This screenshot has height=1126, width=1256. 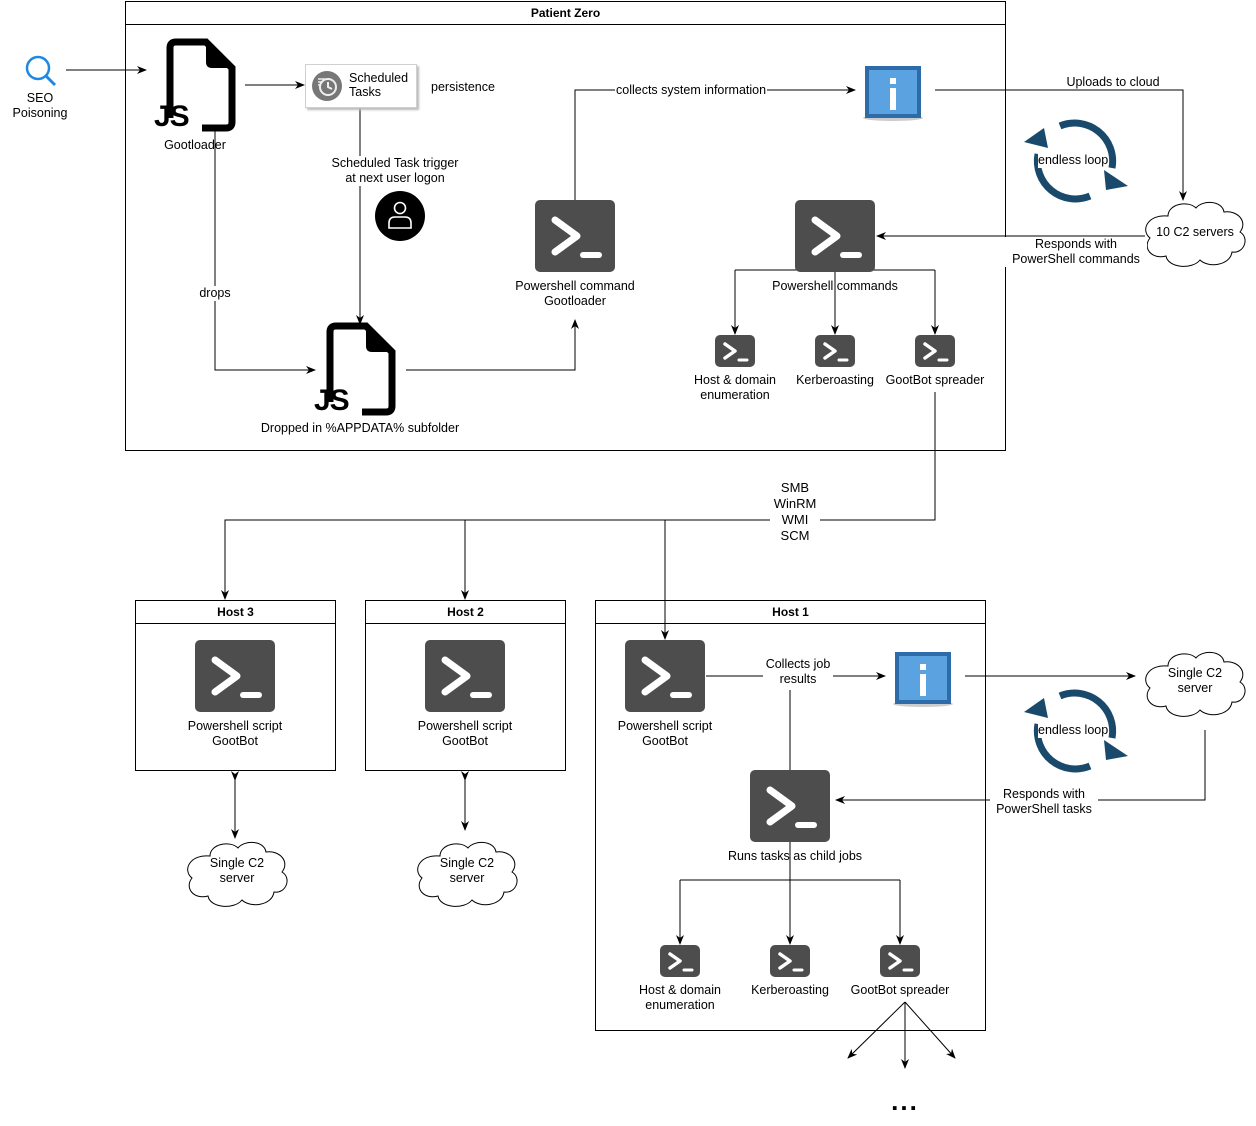 What do you see at coordinates (235, 726) in the screenshot?
I see `host3-ps-line1: Powershell script` at bounding box center [235, 726].